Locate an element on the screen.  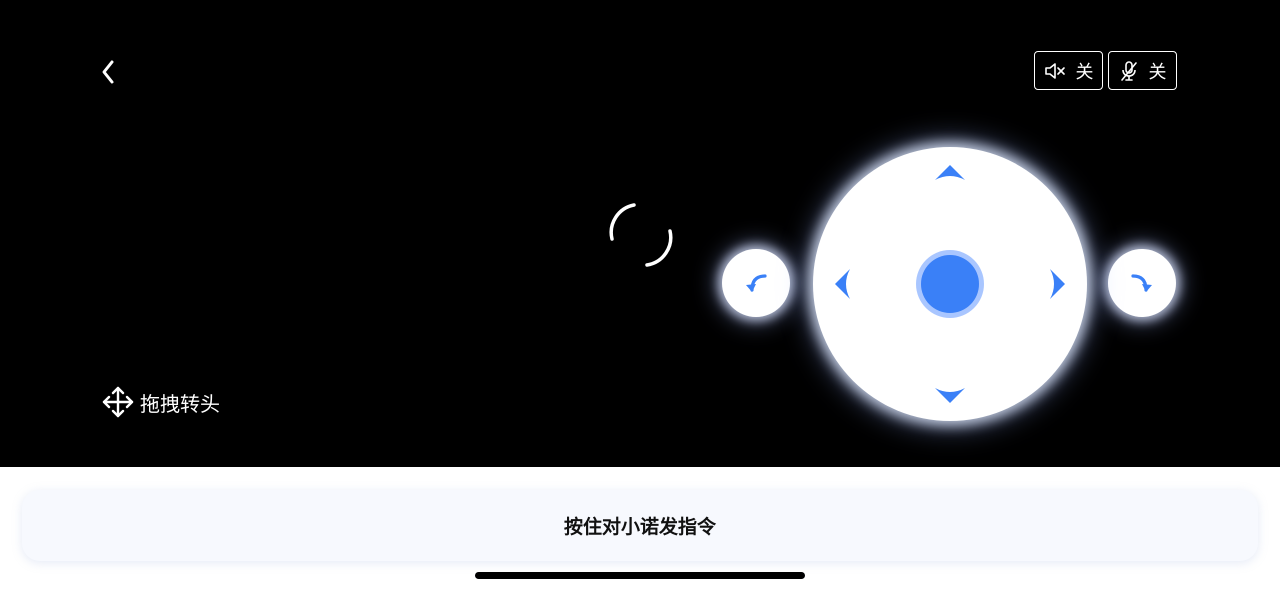
hold-to-talk-label: 按住对小诺发指令 is located at coordinates (639, 527).